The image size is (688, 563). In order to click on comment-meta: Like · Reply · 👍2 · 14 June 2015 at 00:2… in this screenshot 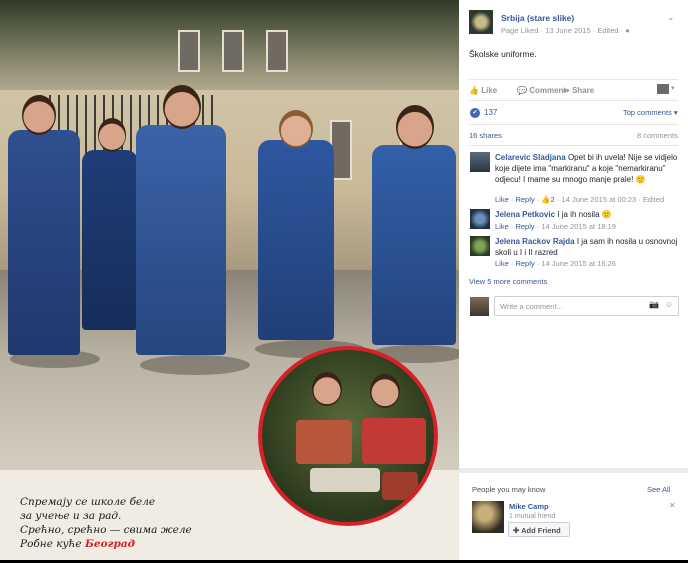, I will do `click(579, 199)`.